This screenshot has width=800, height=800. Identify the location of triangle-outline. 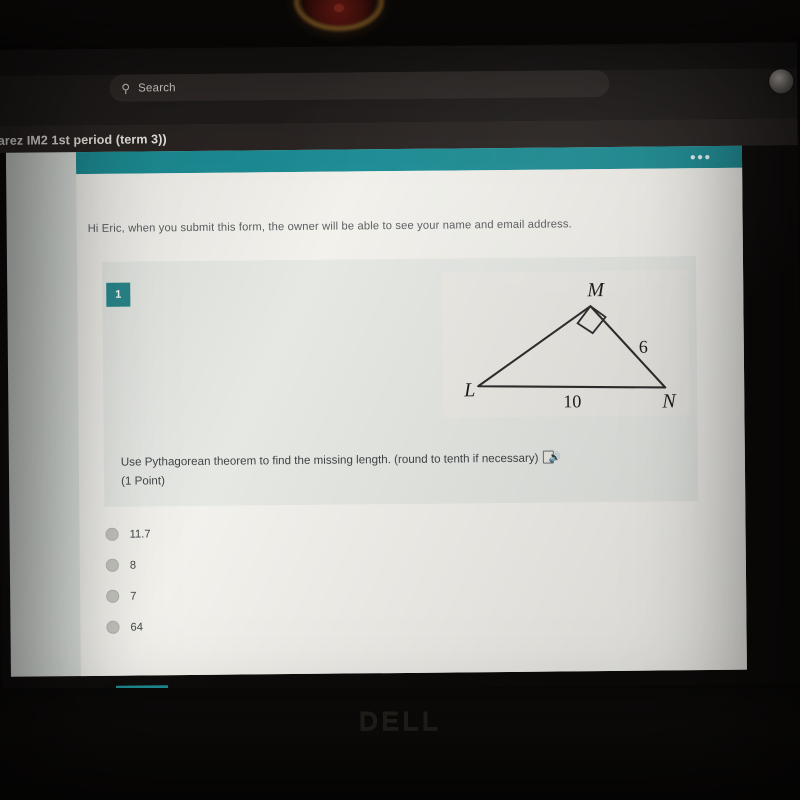
(572, 347).